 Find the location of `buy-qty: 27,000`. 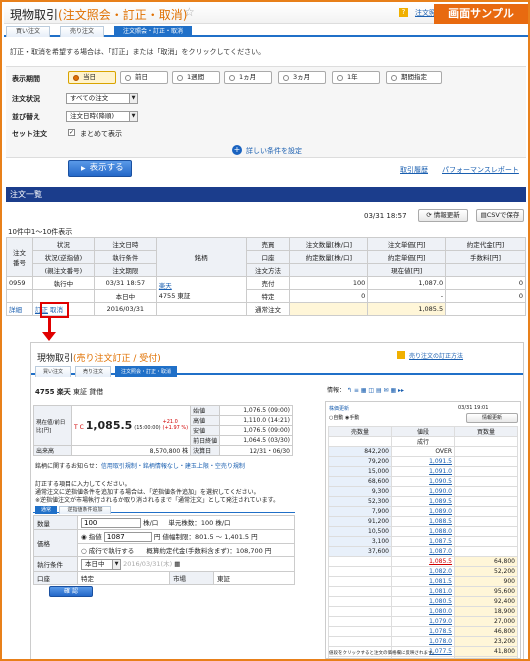

buy-qty: 27,000 is located at coordinates (486, 621).